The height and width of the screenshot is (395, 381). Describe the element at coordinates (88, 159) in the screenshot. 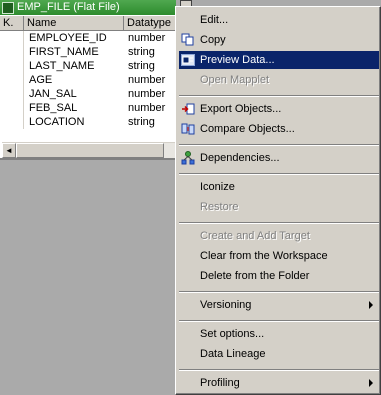

I see `window-bottom-border` at that location.